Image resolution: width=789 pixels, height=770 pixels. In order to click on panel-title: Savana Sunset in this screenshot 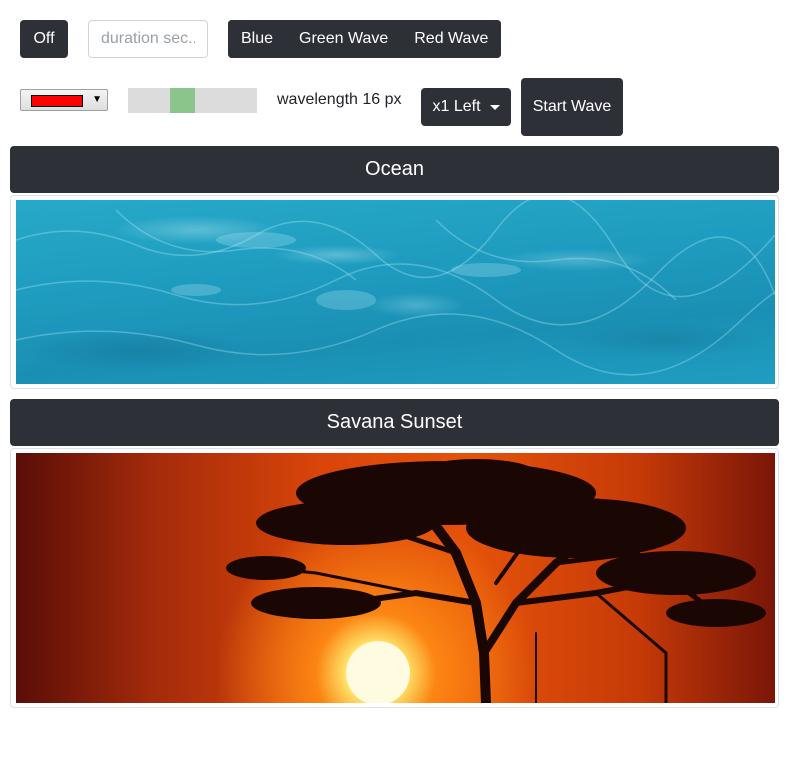, I will do `click(394, 422)`.